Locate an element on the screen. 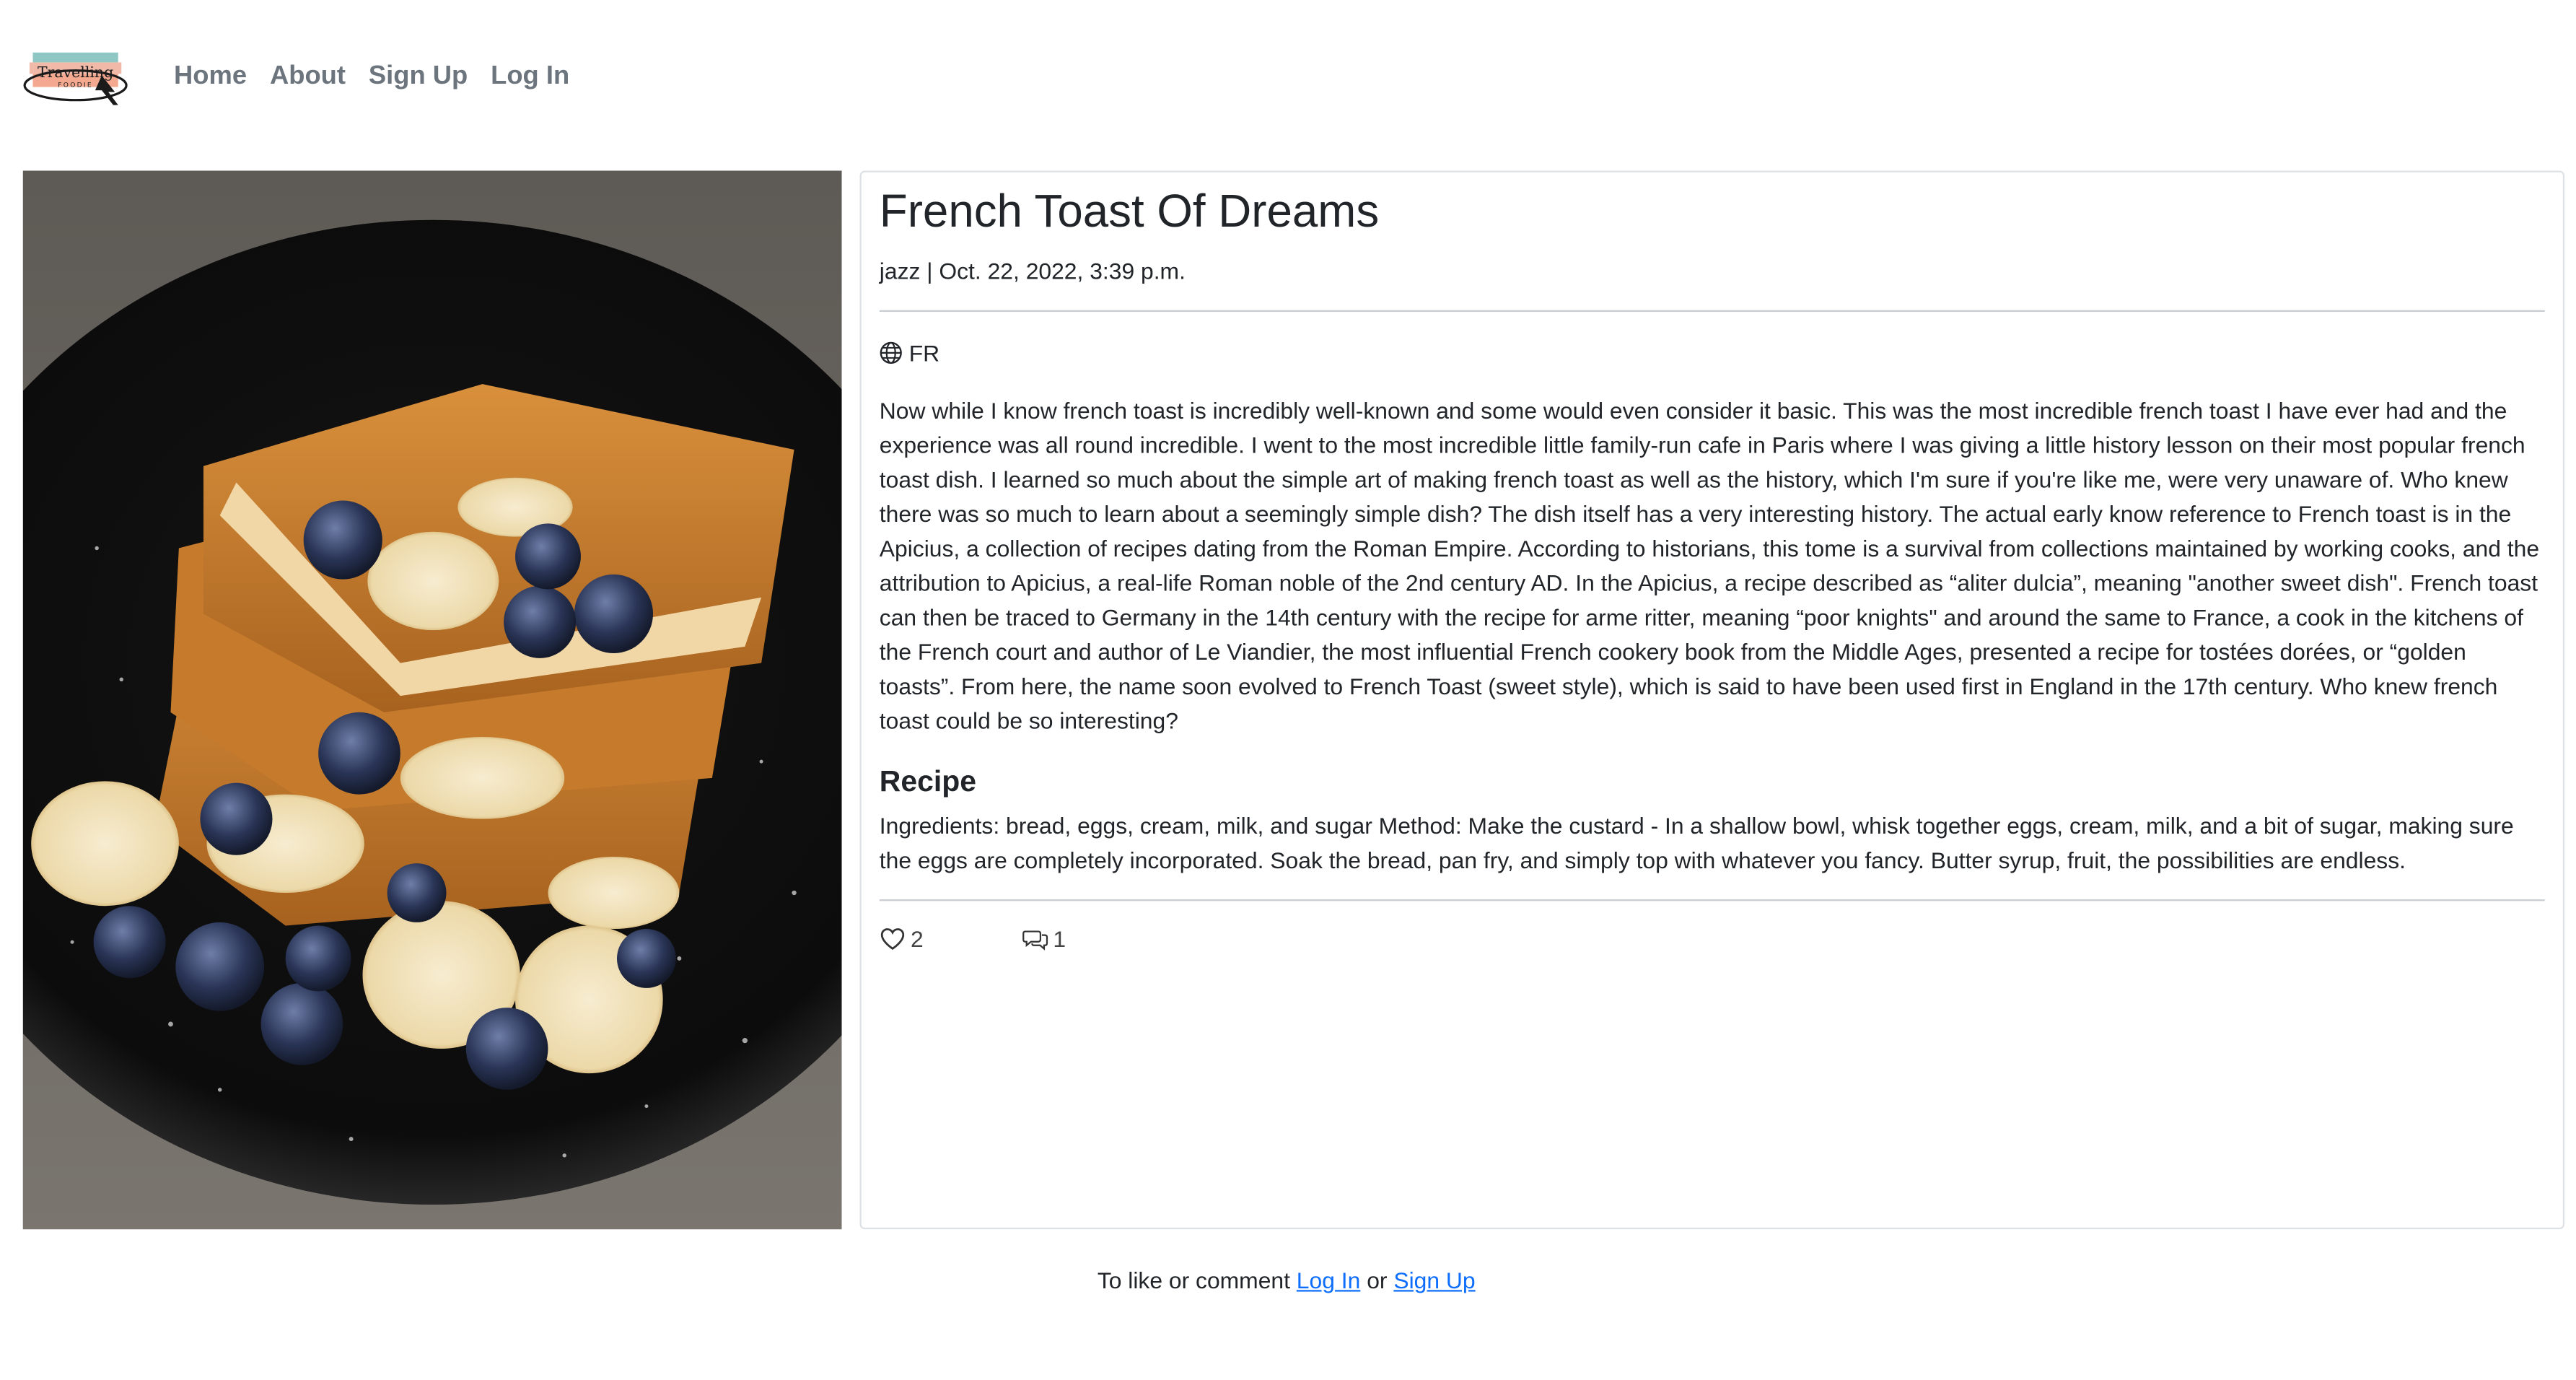 The width and height of the screenshot is (2576, 1380). post-meta: jazz | Oct. 22, 2022, 3:39 p.m. is located at coordinates (1032, 271).